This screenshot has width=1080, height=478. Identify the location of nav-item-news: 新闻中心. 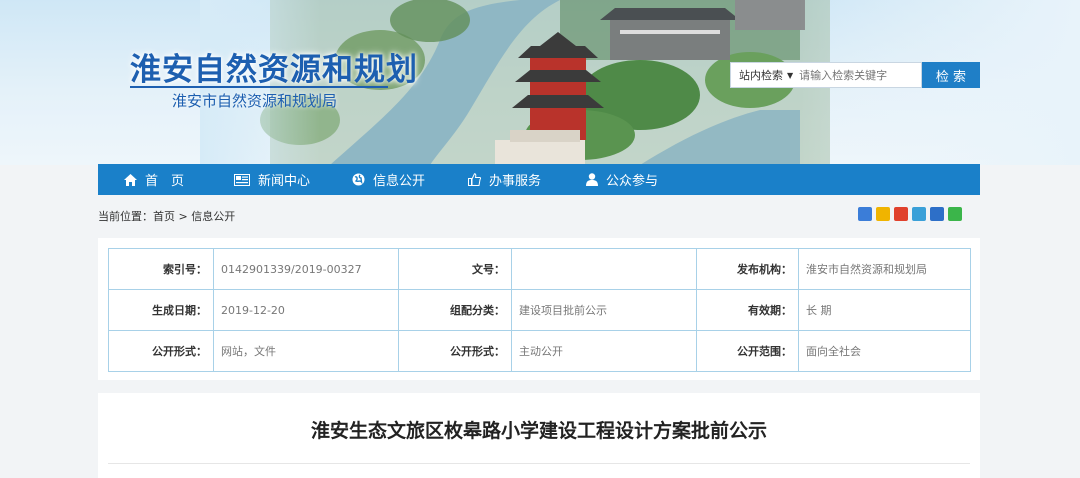
(272, 179).